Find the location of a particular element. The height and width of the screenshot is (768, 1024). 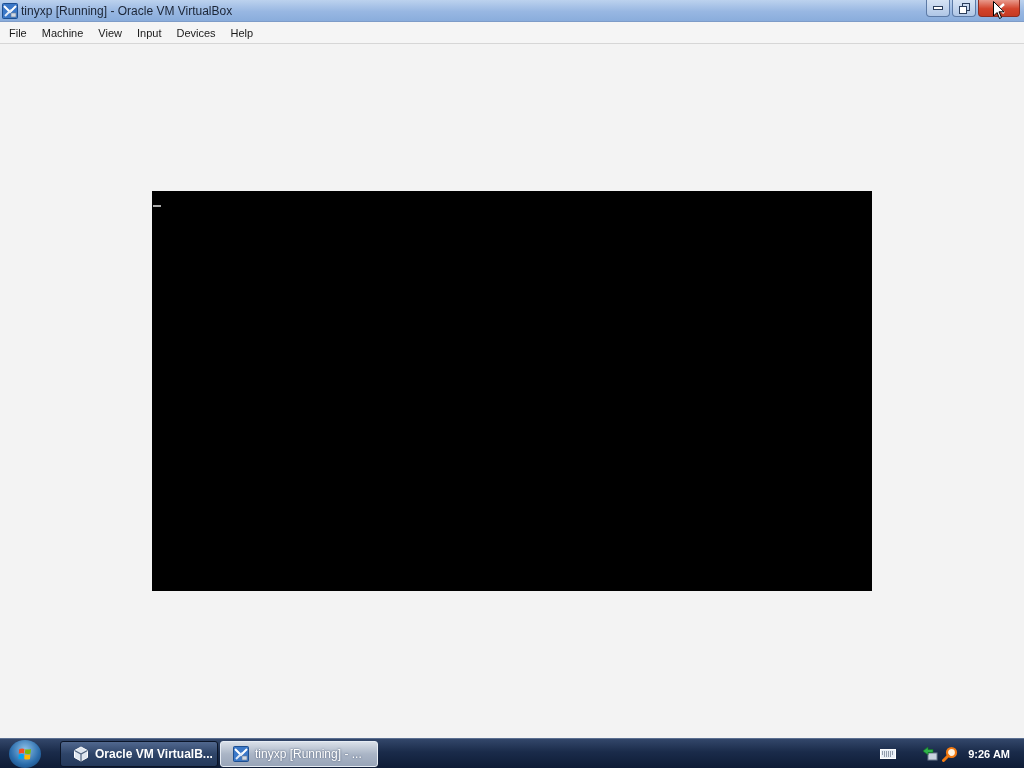

minimize-button is located at coordinates (938, 8).